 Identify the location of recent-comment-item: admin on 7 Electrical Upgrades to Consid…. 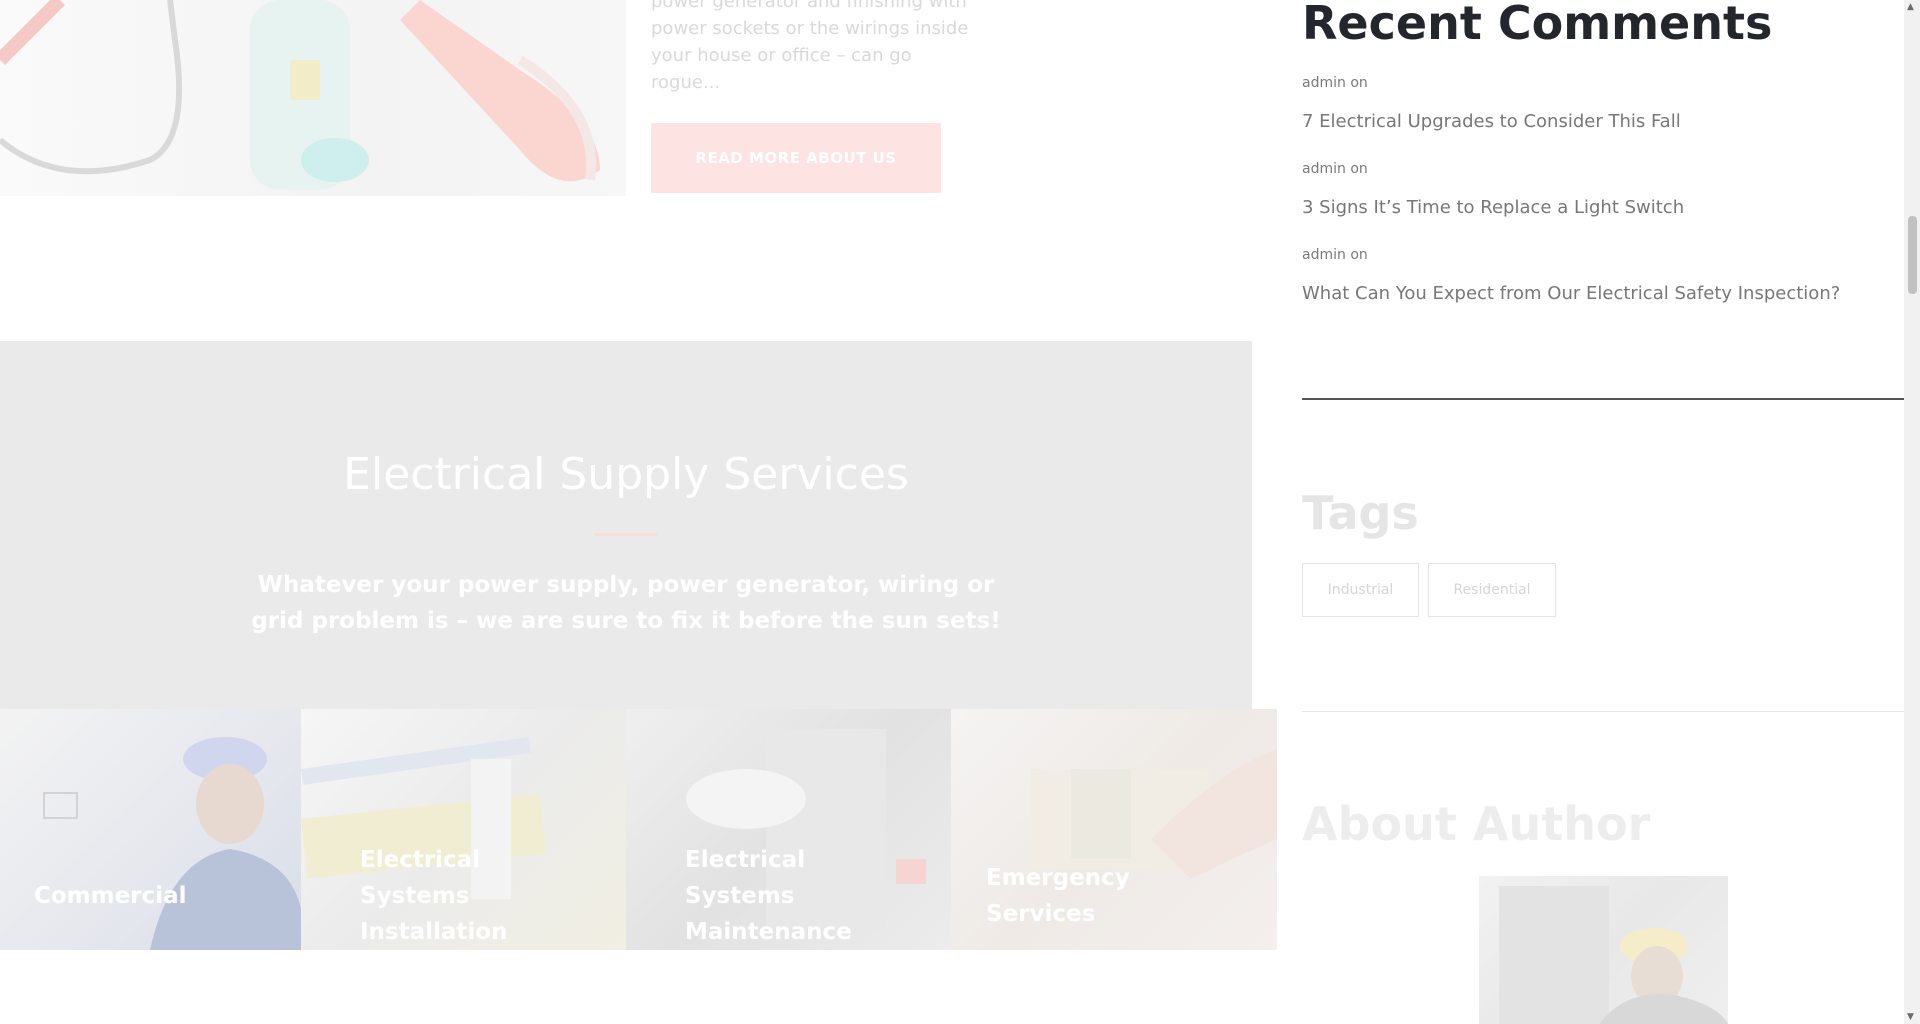
(1602, 103).